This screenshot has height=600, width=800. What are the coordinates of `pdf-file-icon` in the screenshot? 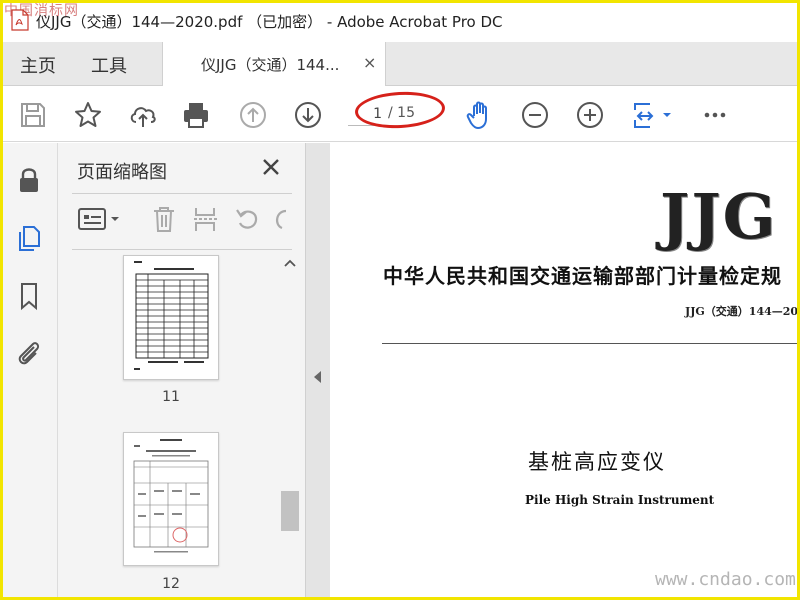 It's located at (20, 20).